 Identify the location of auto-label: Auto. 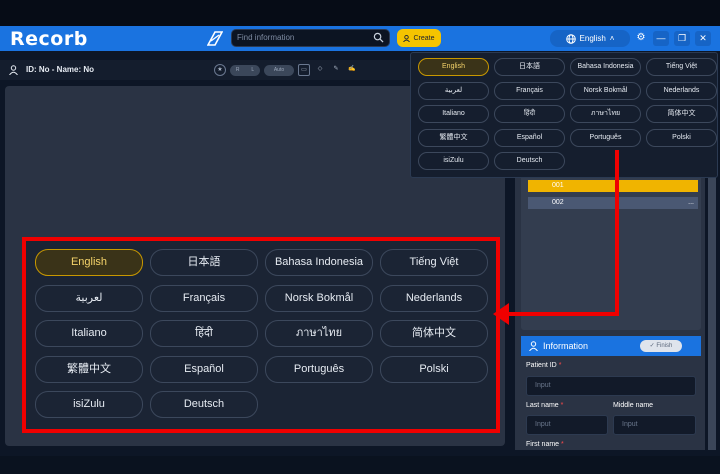
(279, 70).